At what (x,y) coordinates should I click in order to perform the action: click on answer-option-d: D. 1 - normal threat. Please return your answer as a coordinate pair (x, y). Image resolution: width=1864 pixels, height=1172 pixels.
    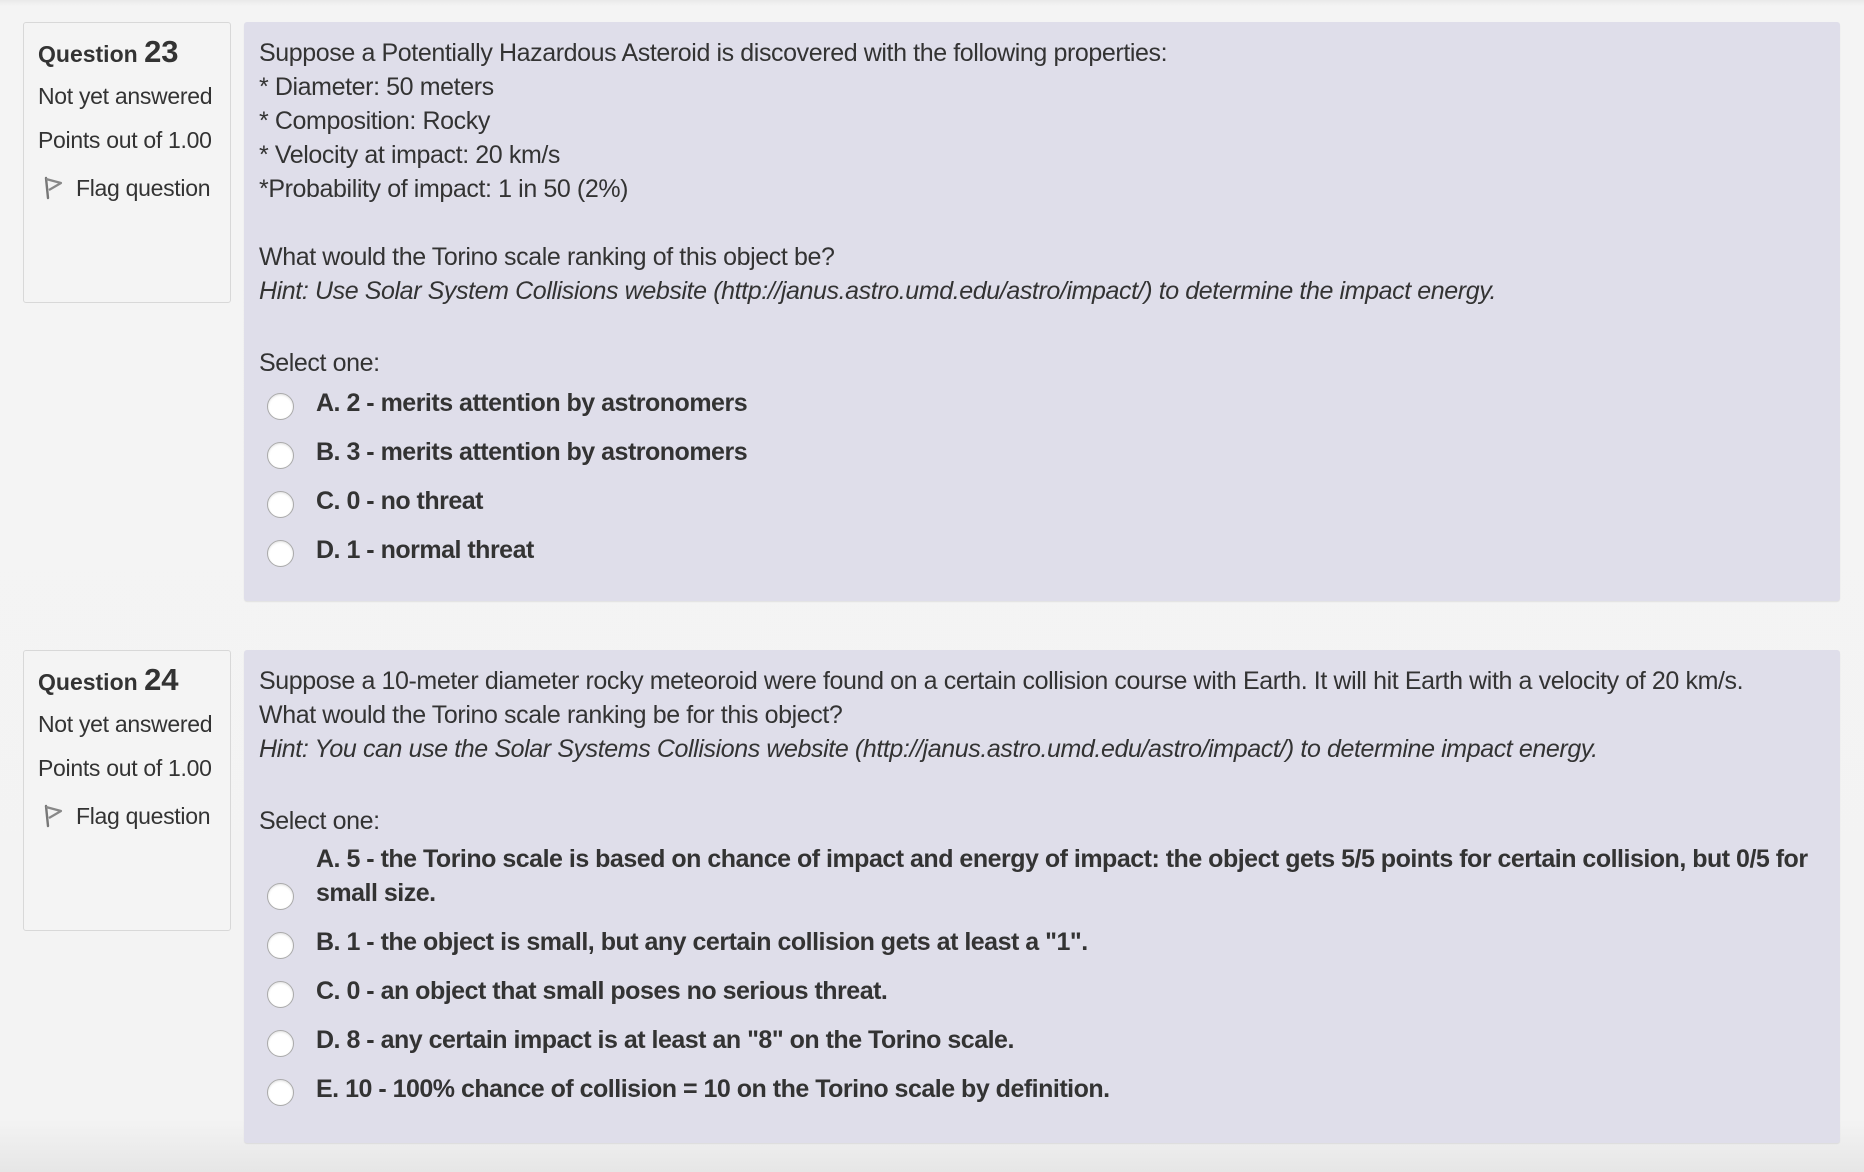
    Looking at the image, I should click on (1042, 550).